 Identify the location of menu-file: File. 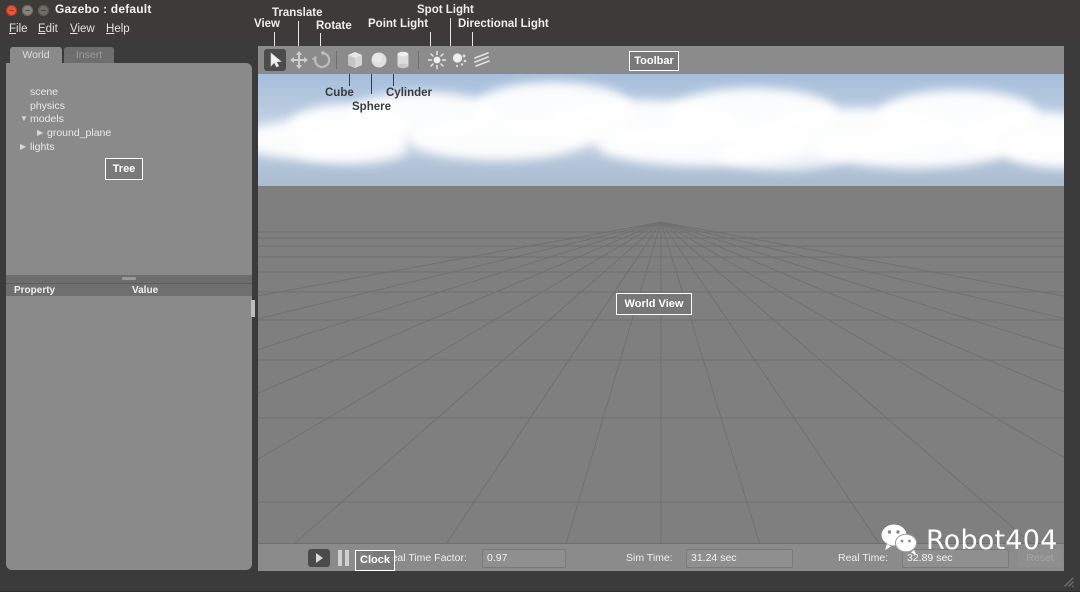
(18, 29).